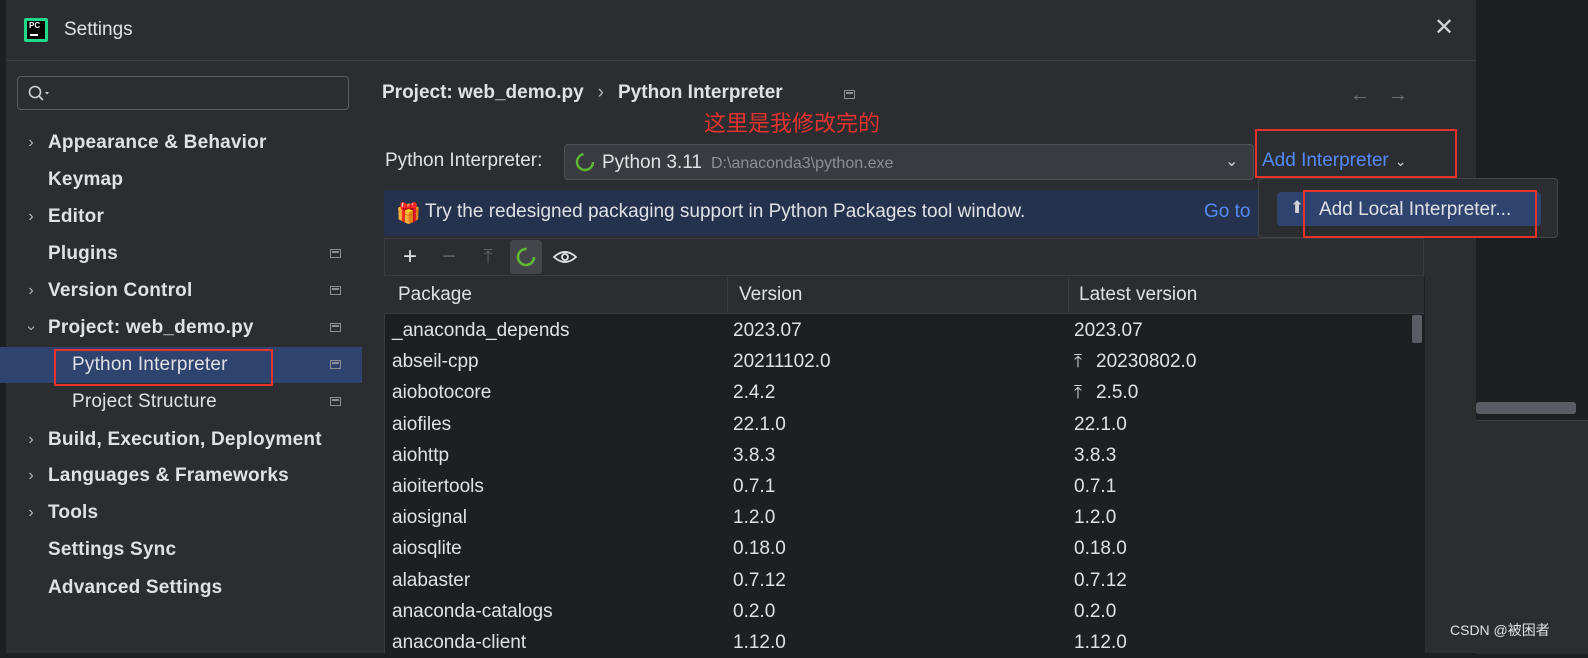 The width and height of the screenshot is (1588, 658). Describe the element at coordinates (1135, 361) in the screenshot. I see `latest-version-cell: ⤒ 20230802.0` at that location.